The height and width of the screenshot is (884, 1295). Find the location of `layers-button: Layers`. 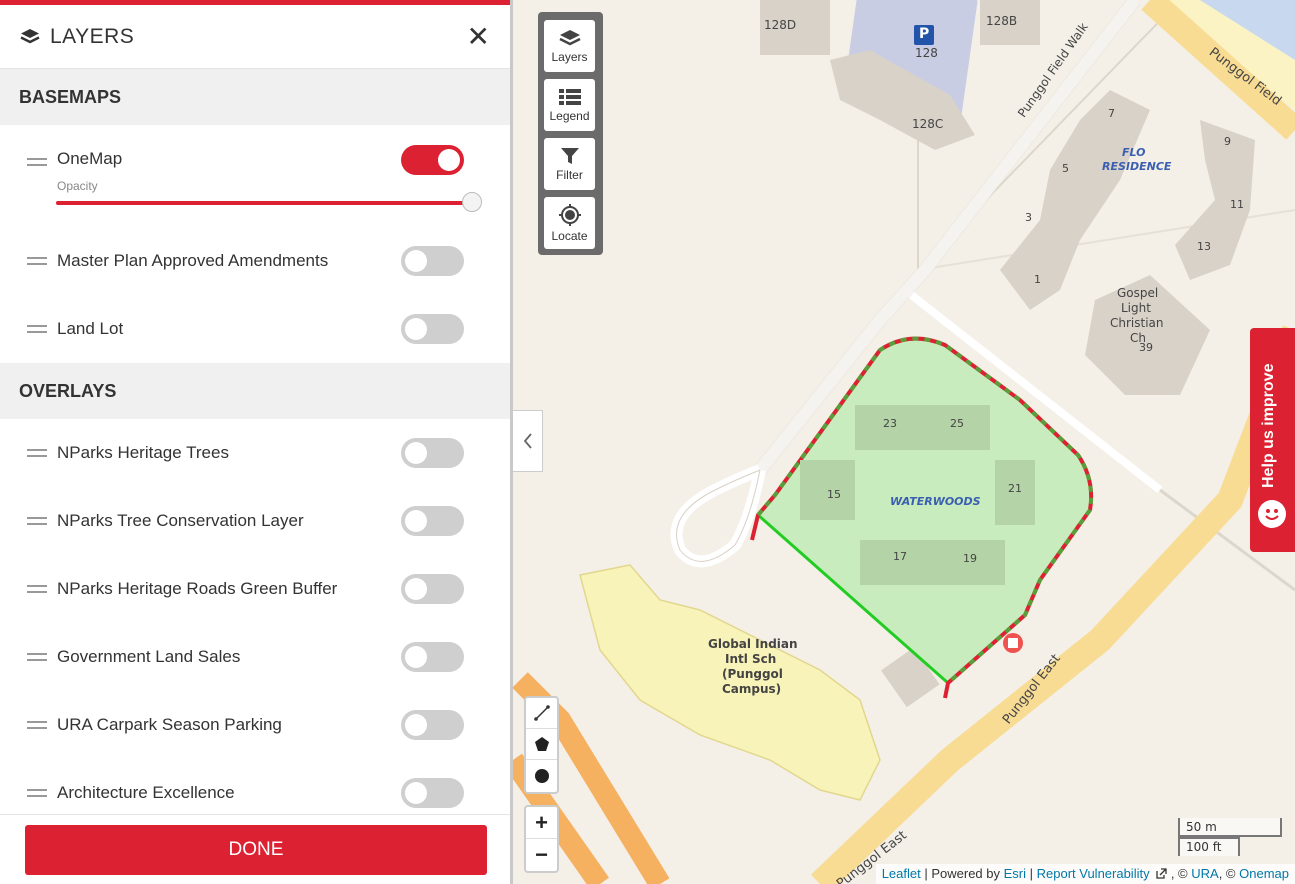

layers-button: Layers is located at coordinates (569, 46).